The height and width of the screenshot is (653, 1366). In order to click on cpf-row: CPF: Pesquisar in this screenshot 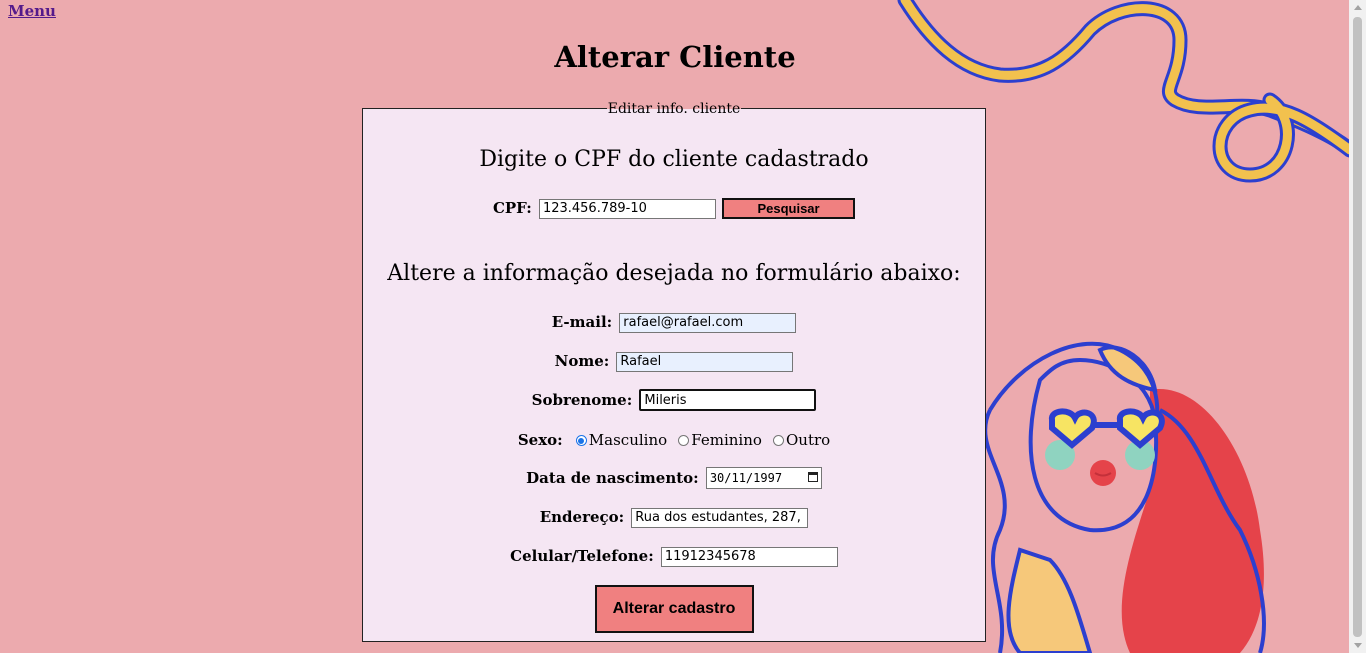, I will do `click(674, 208)`.